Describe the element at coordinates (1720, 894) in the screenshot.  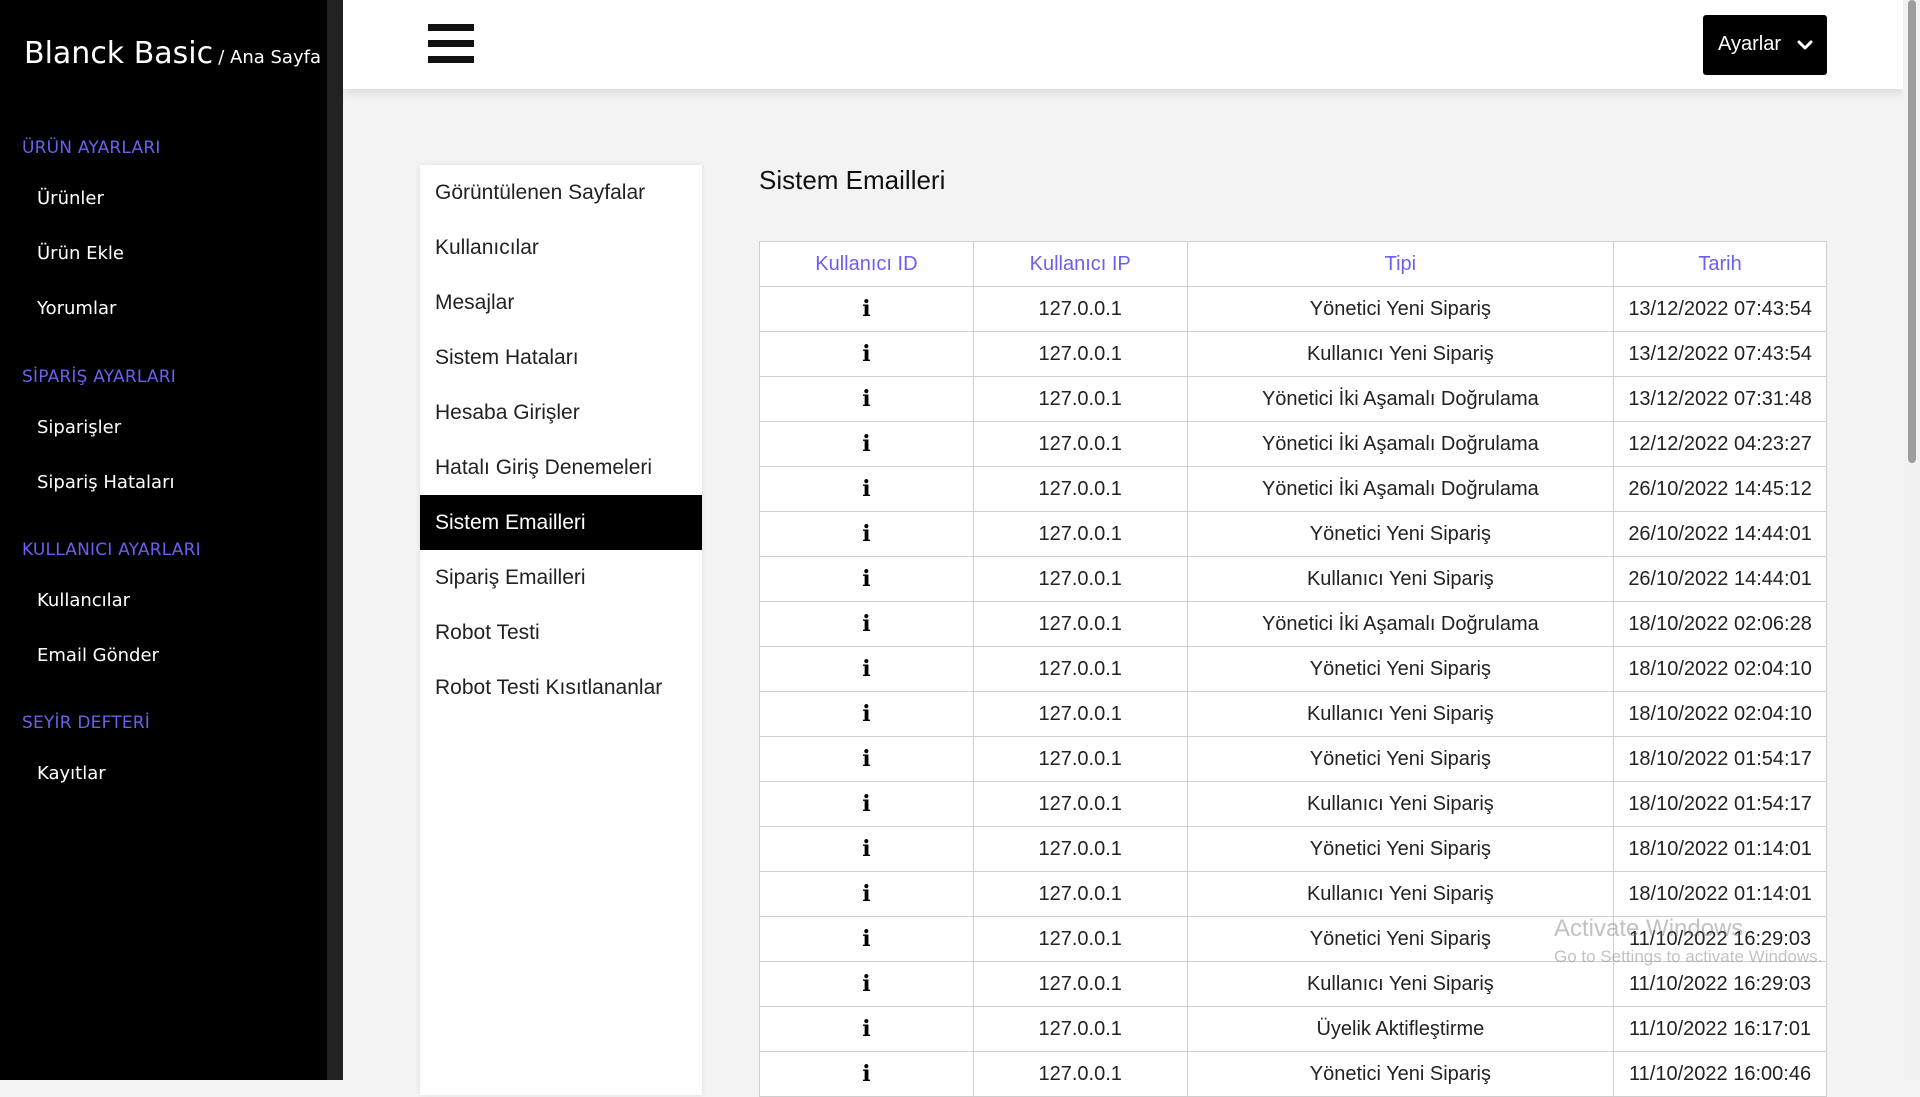
I see `table-cell-date: 18/10/2022 01:14:01` at that location.